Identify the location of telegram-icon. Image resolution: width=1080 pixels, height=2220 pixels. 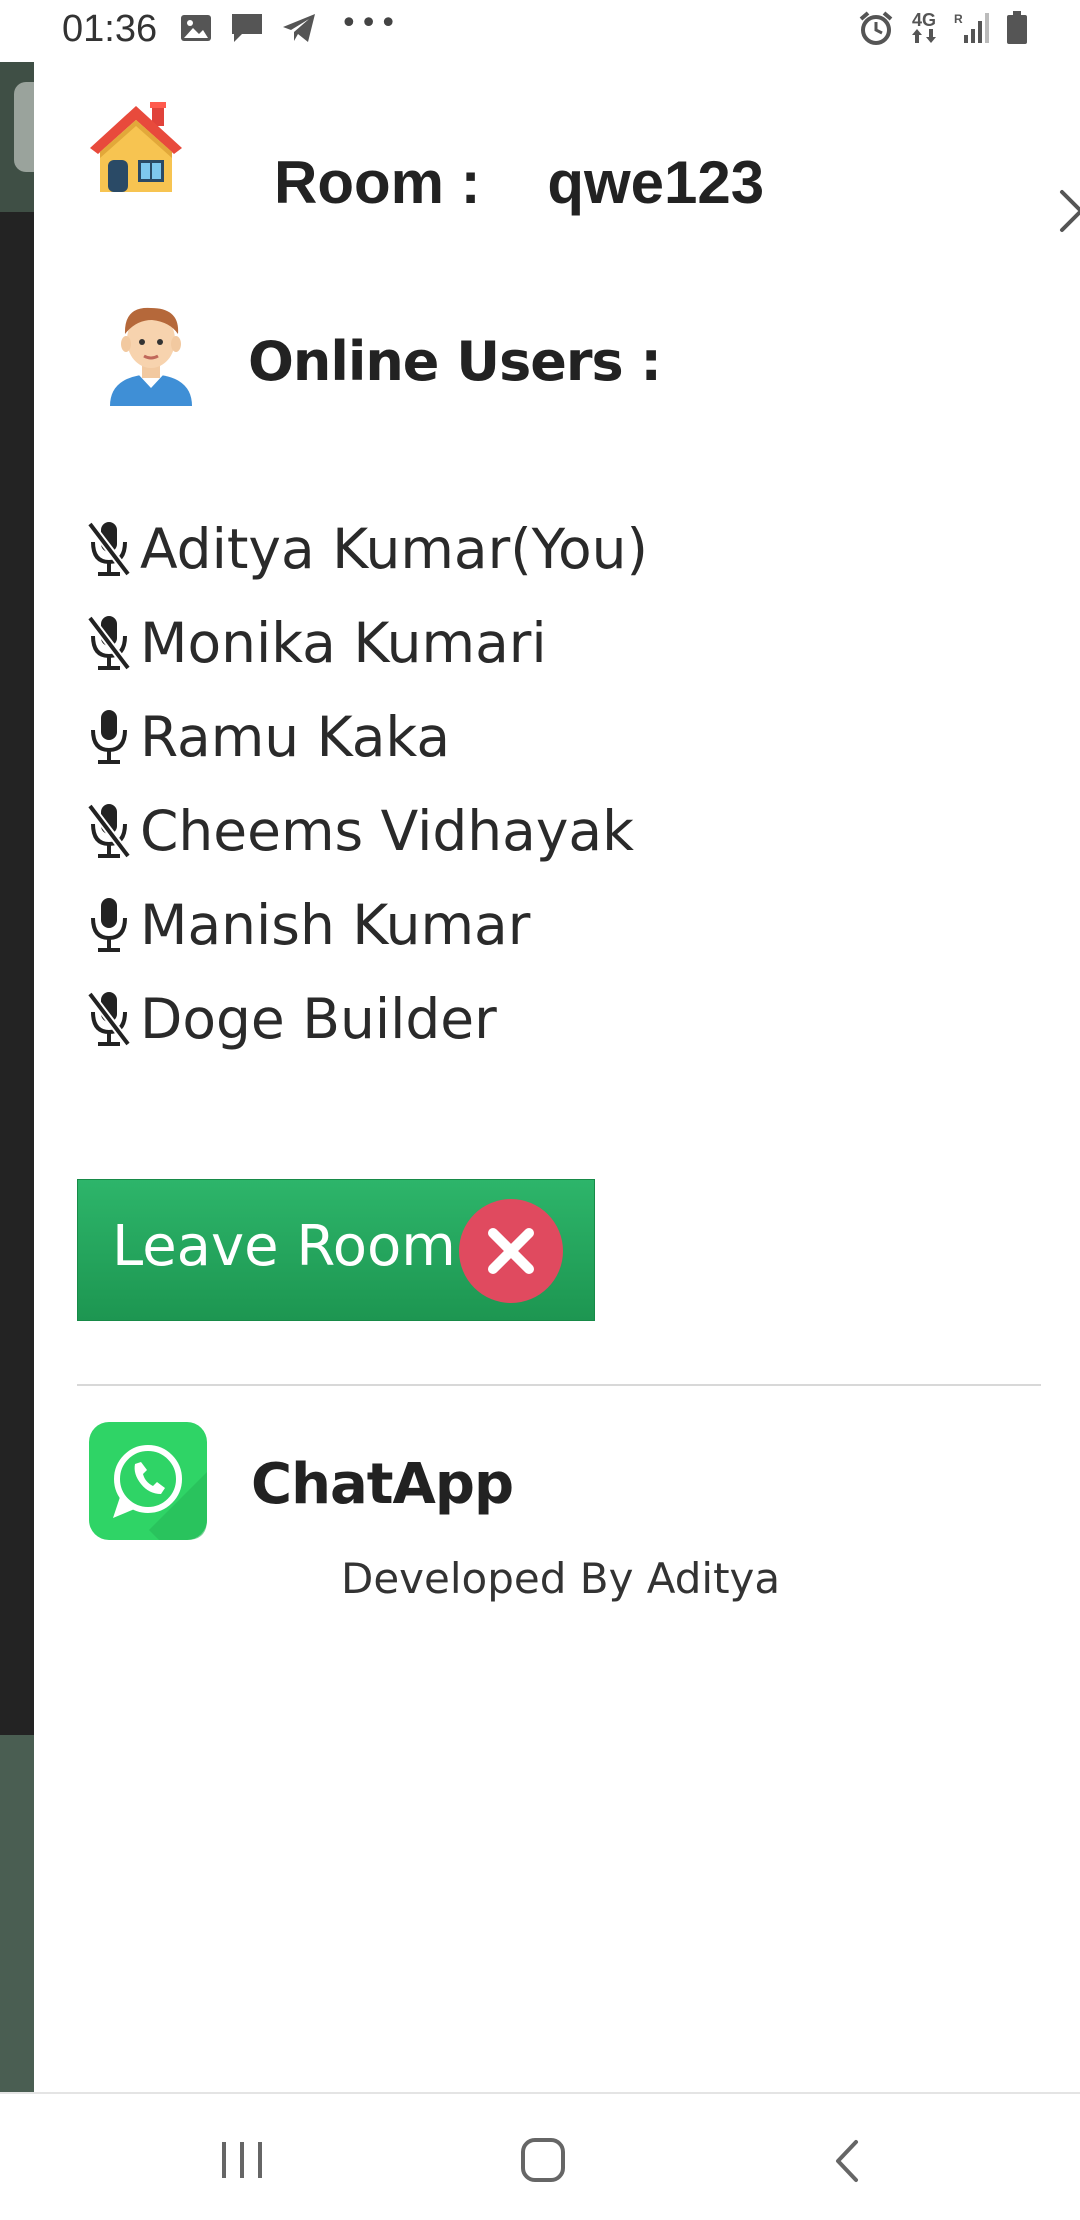
(299, 28).